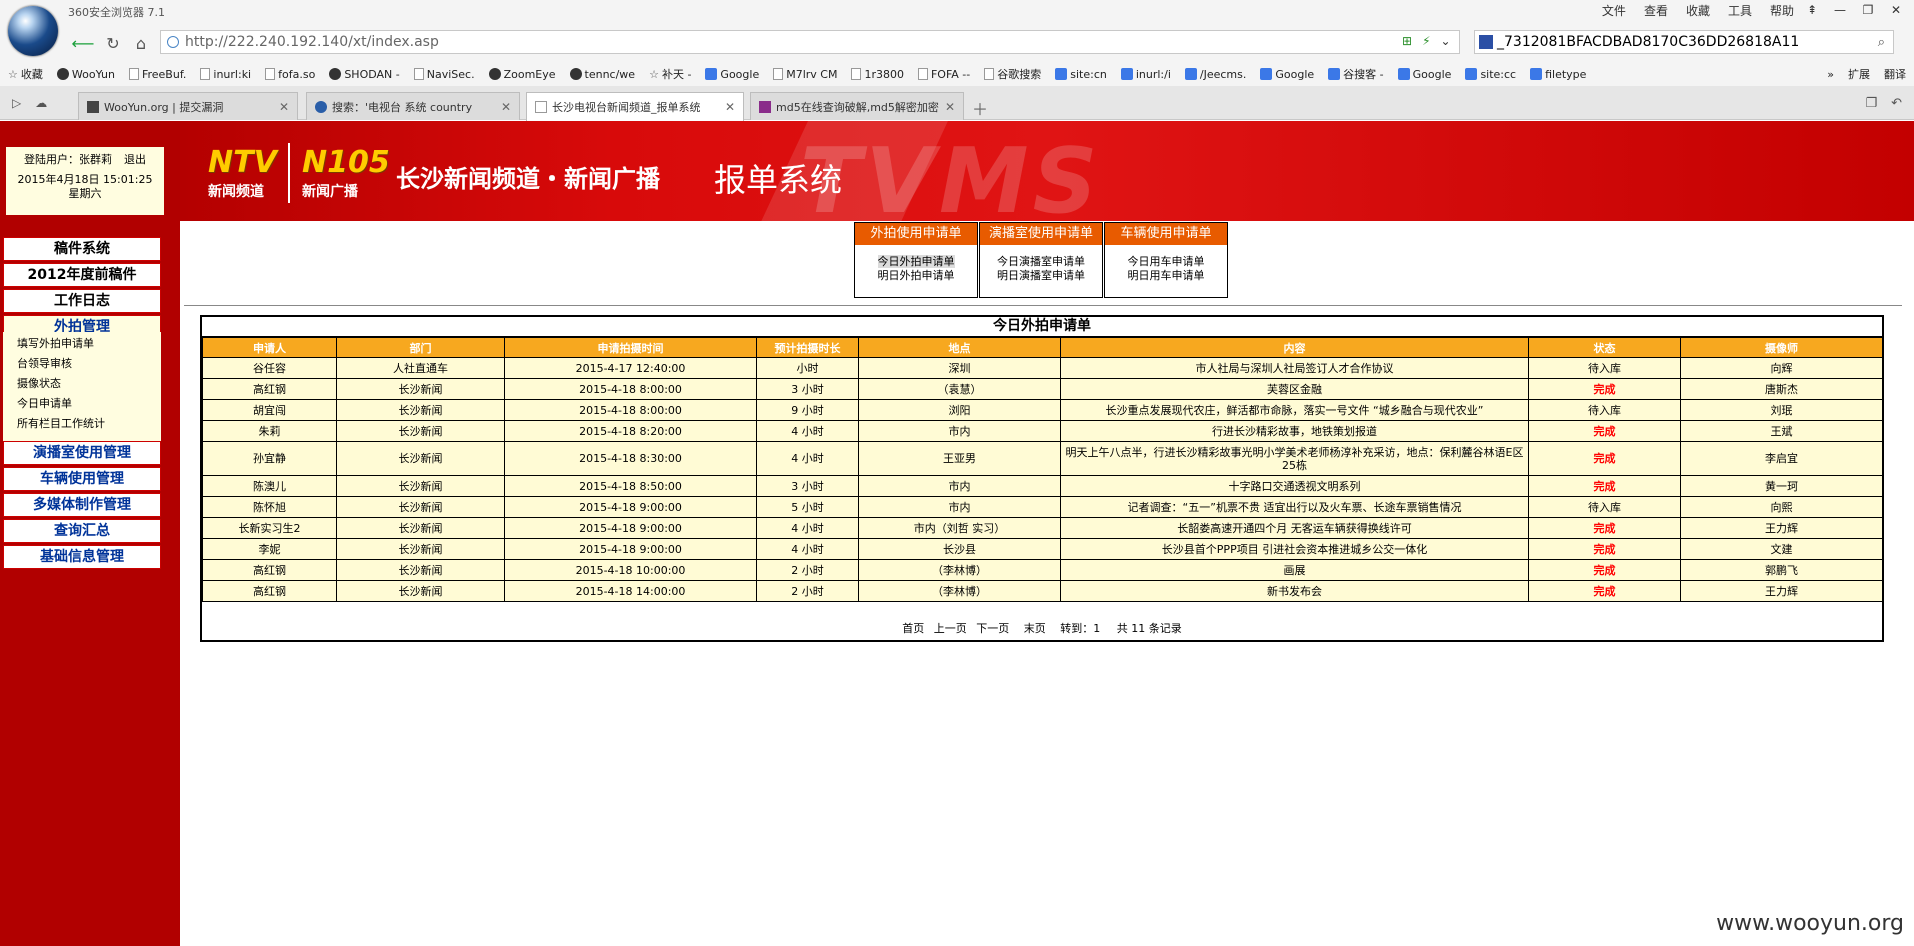 This screenshot has height=946, width=1914. What do you see at coordinates (25, 74) in the screenshot?
I see `bookmark-item: ☆ 收藏` at bounding box center [25, 74].